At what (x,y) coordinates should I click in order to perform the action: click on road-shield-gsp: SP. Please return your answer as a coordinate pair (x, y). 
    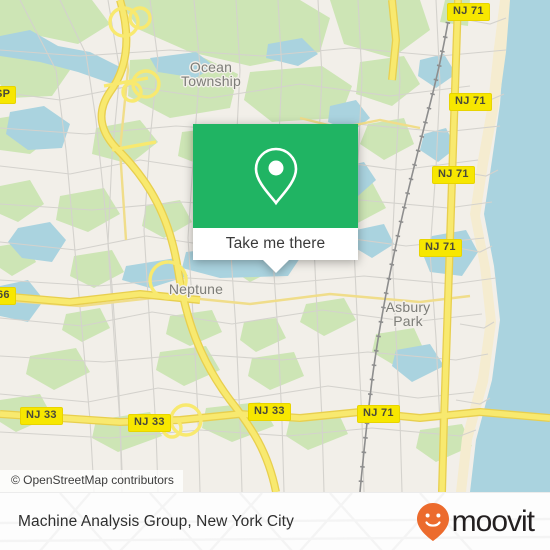
    Looking at the image, I should click on (8, 95).